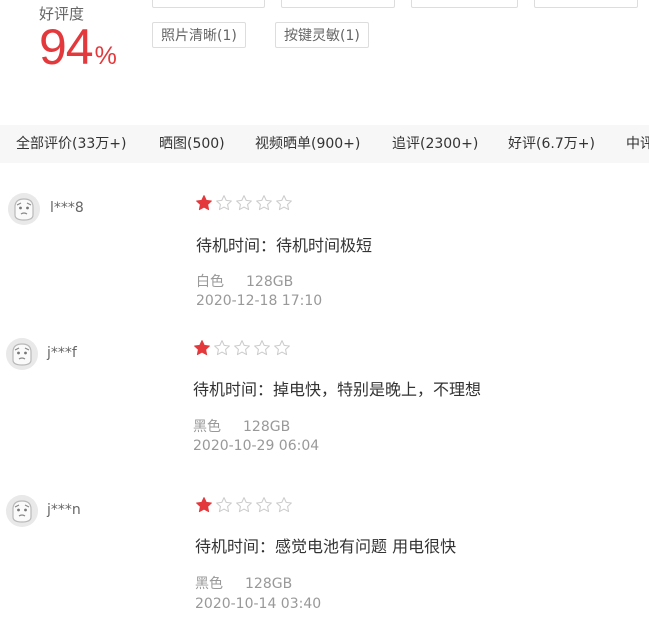 The height and width of the screenshot is (636, 649). I want to click on review-comment: 待机时间：感觉电池有问题 用电很快, so click(326, 546).